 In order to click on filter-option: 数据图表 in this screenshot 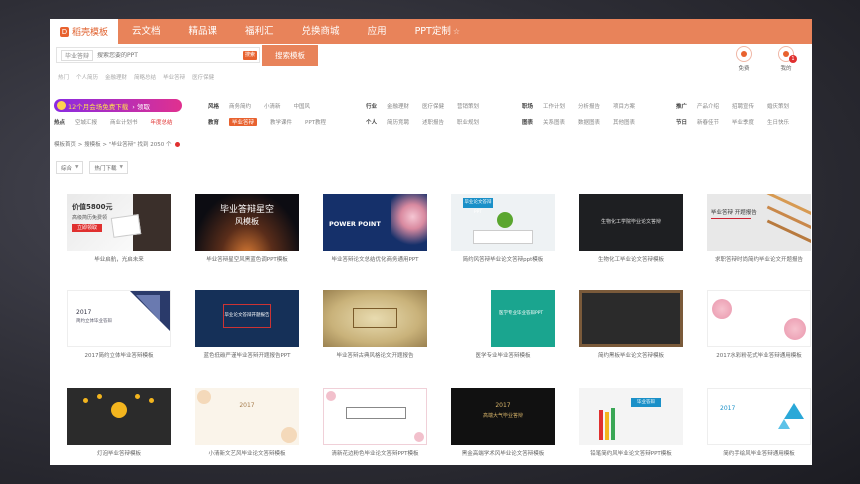, I will do `click(589, 122)`.